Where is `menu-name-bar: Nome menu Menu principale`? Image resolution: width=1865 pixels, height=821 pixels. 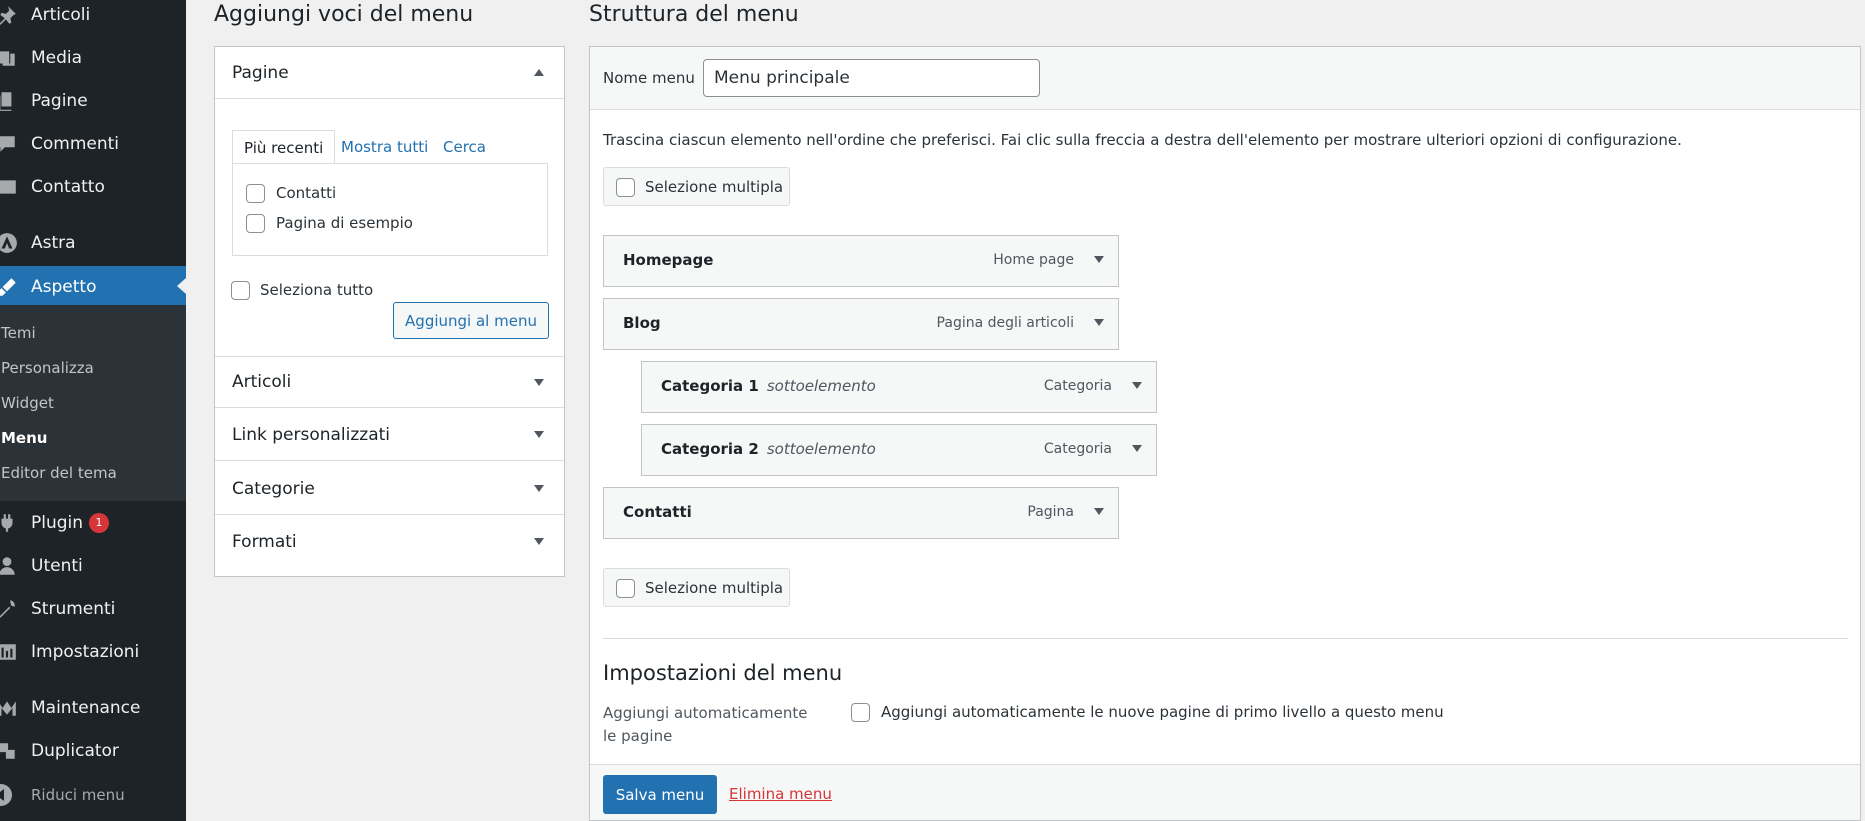 menu-name-bar: Nome menu Menu principale is located at coordinates (1225, 78).